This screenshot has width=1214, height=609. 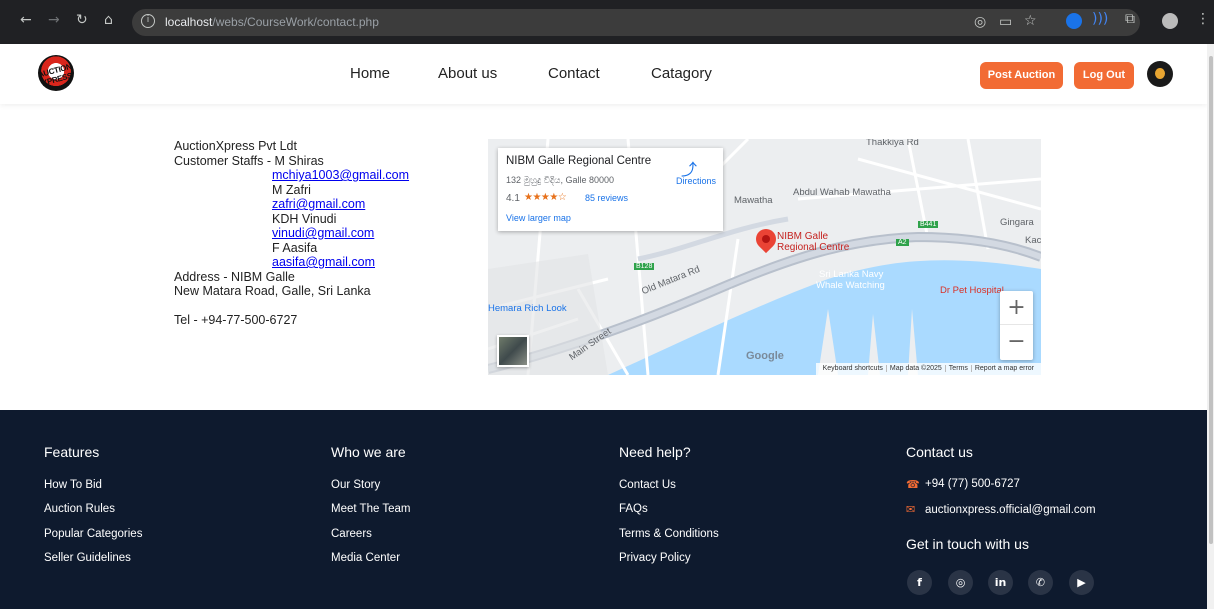 What do you see at coordinates (928, 224) in the screenshot?
I see `road-badge: B441` at bounding box center [928, 224].